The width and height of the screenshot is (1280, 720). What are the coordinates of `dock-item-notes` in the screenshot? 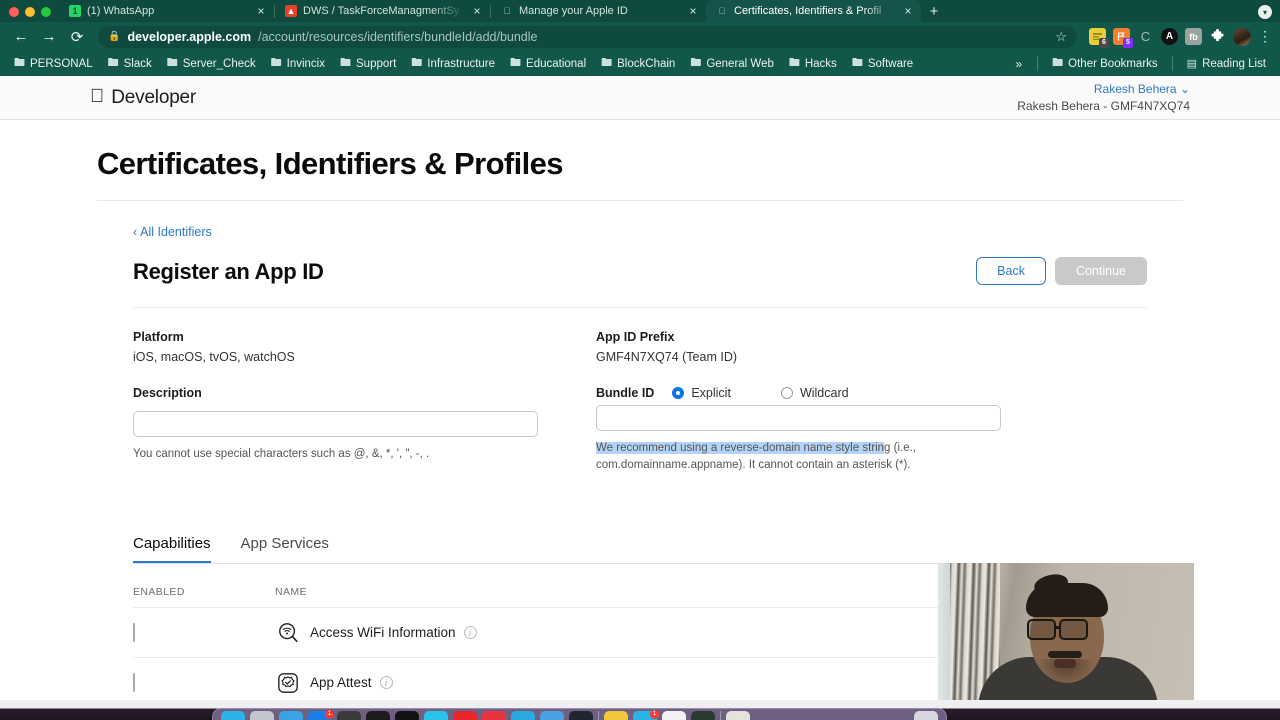 It's located at (616, 715).